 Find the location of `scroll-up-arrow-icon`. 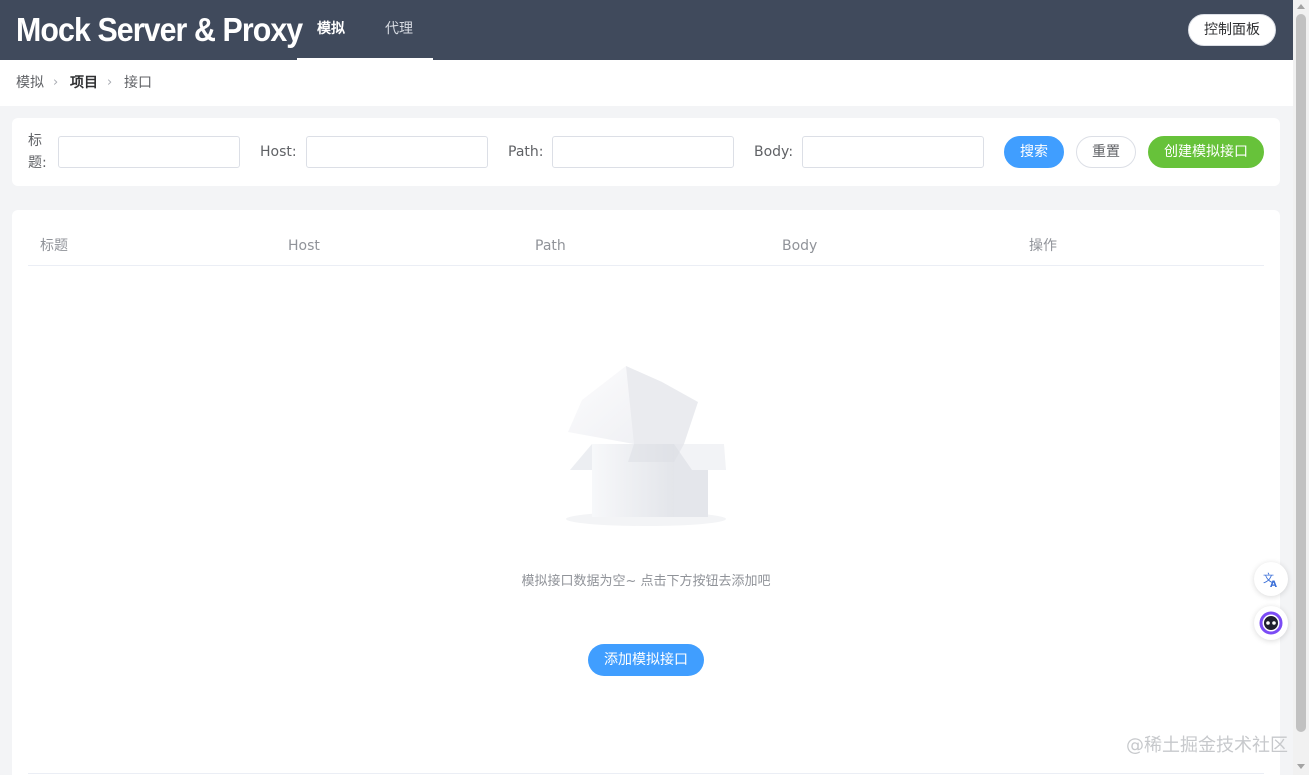

scroll-up-arrow-icon is located at coordinates (1301, 6).